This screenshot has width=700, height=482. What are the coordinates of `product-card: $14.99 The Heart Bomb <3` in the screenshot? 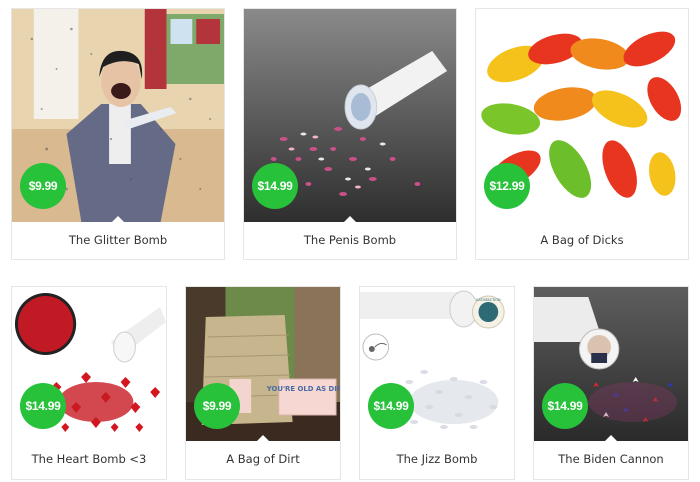 It's located at (89, 383).